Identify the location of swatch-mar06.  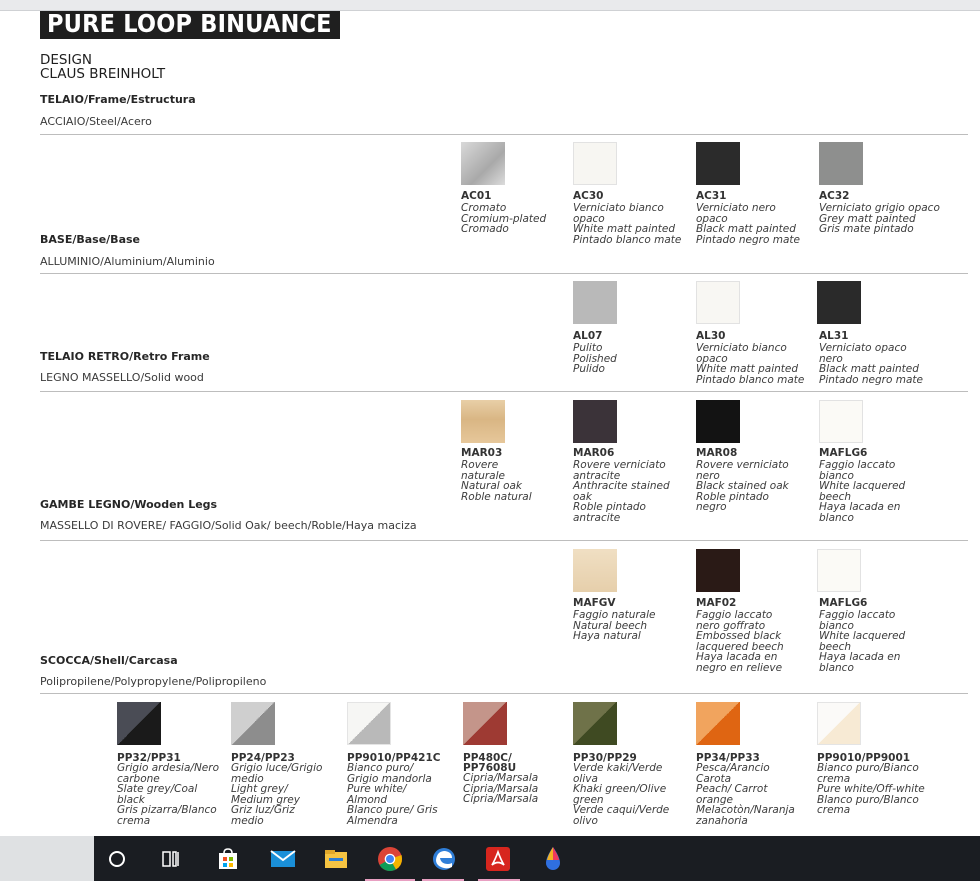
(595, 421).